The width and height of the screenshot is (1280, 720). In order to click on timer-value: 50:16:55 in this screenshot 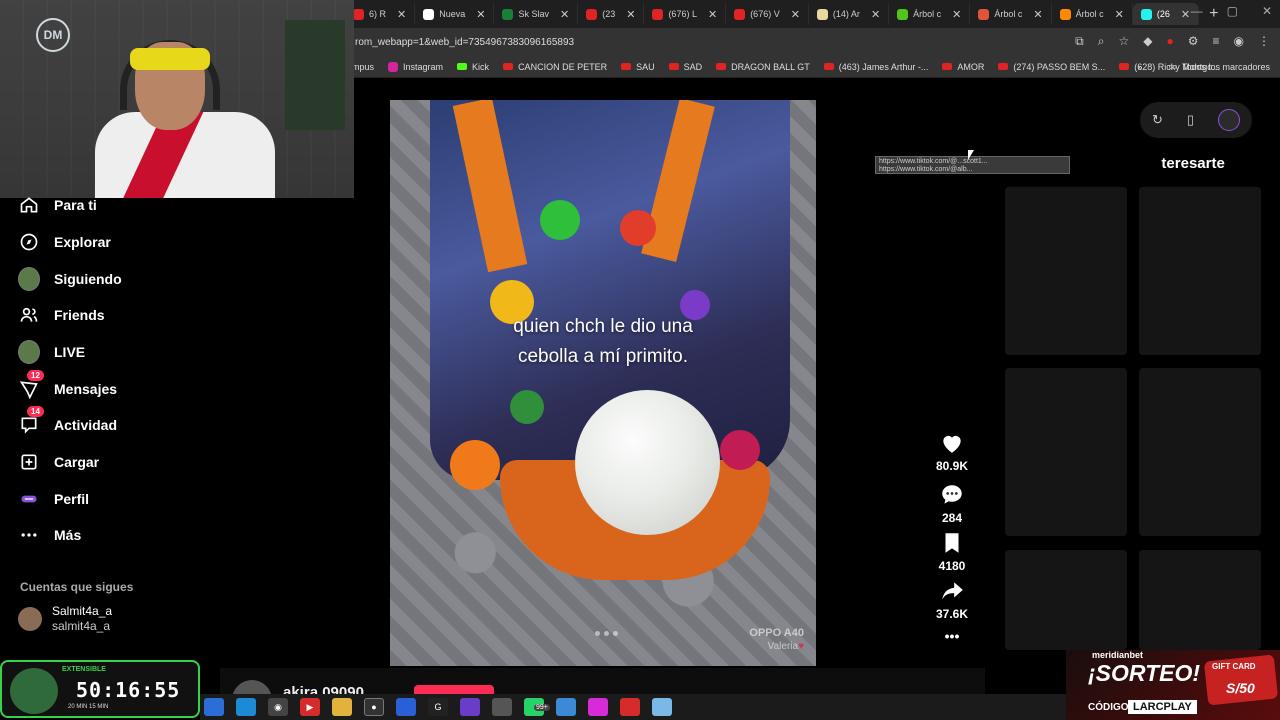, I will do `click(128, 690)`.